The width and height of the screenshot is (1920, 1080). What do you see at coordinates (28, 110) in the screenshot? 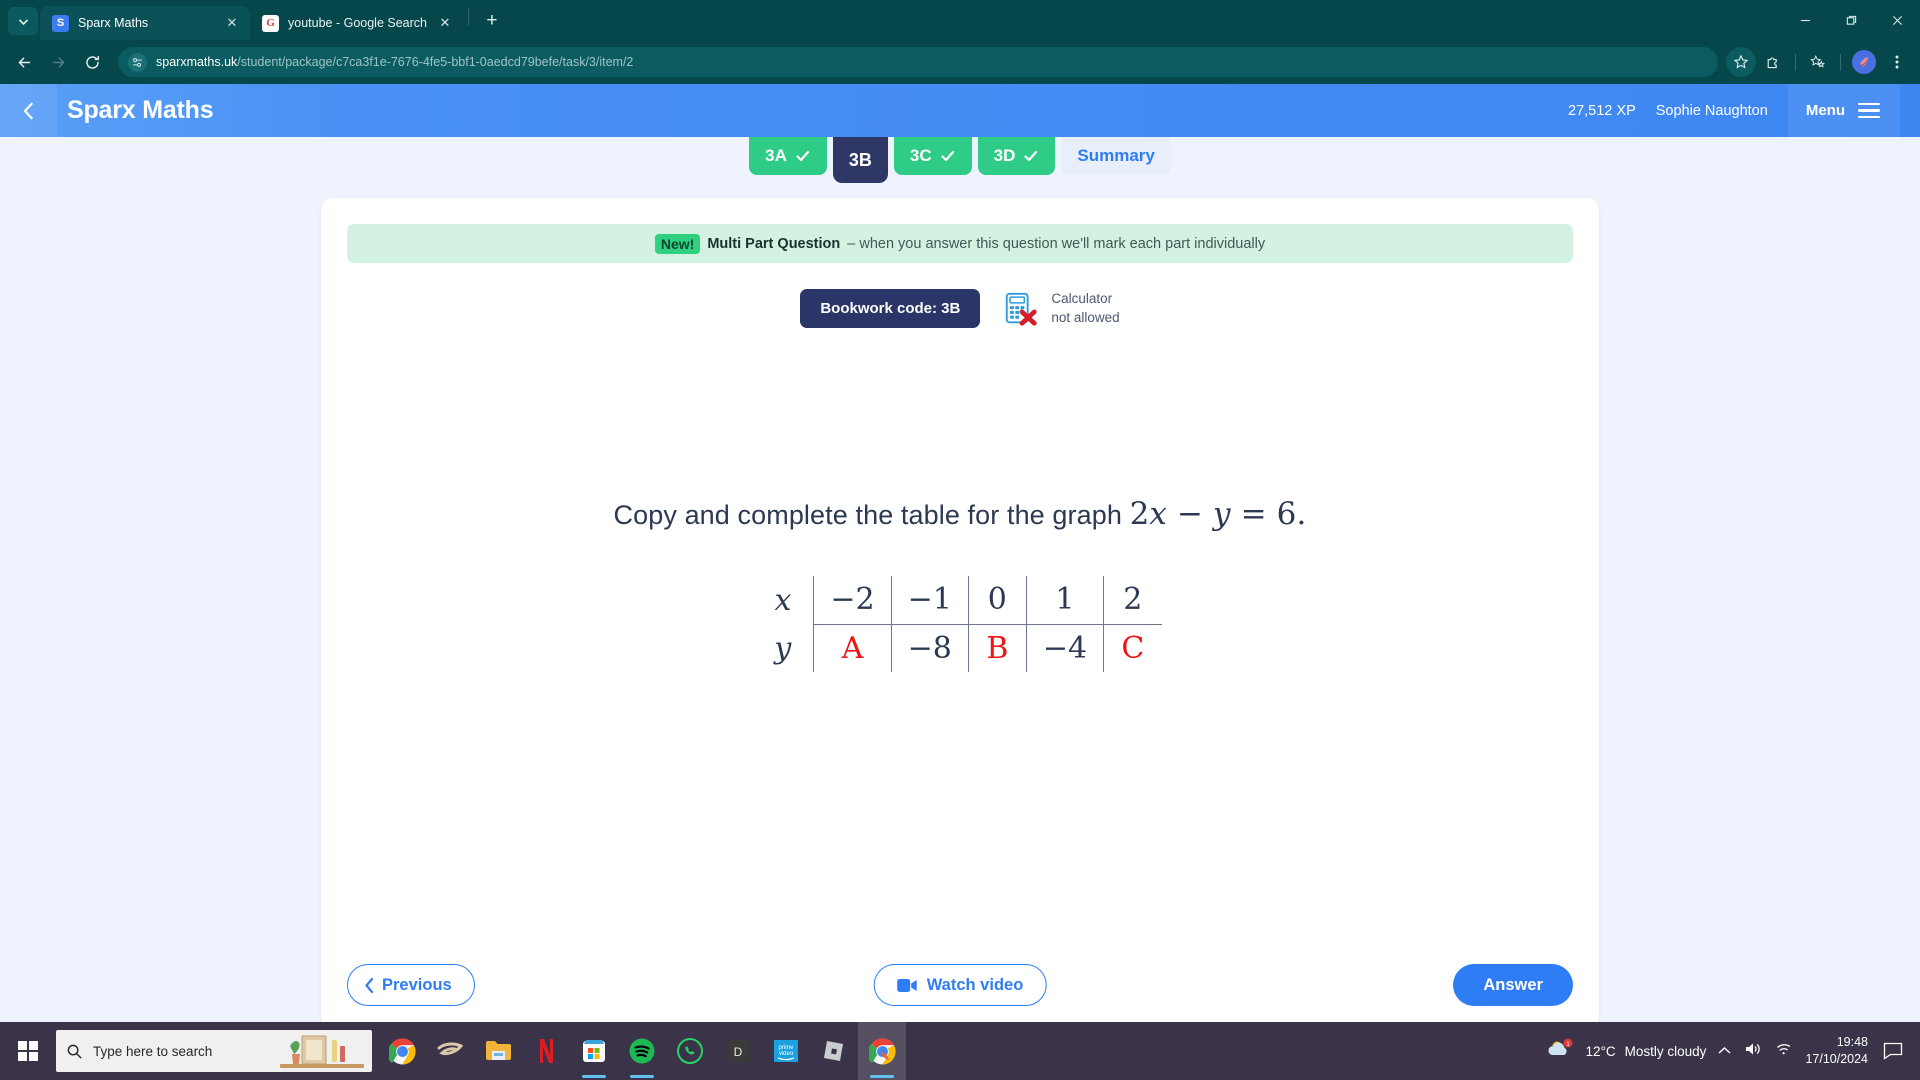
I see `app-back-button` at bounding box center [28, 110].